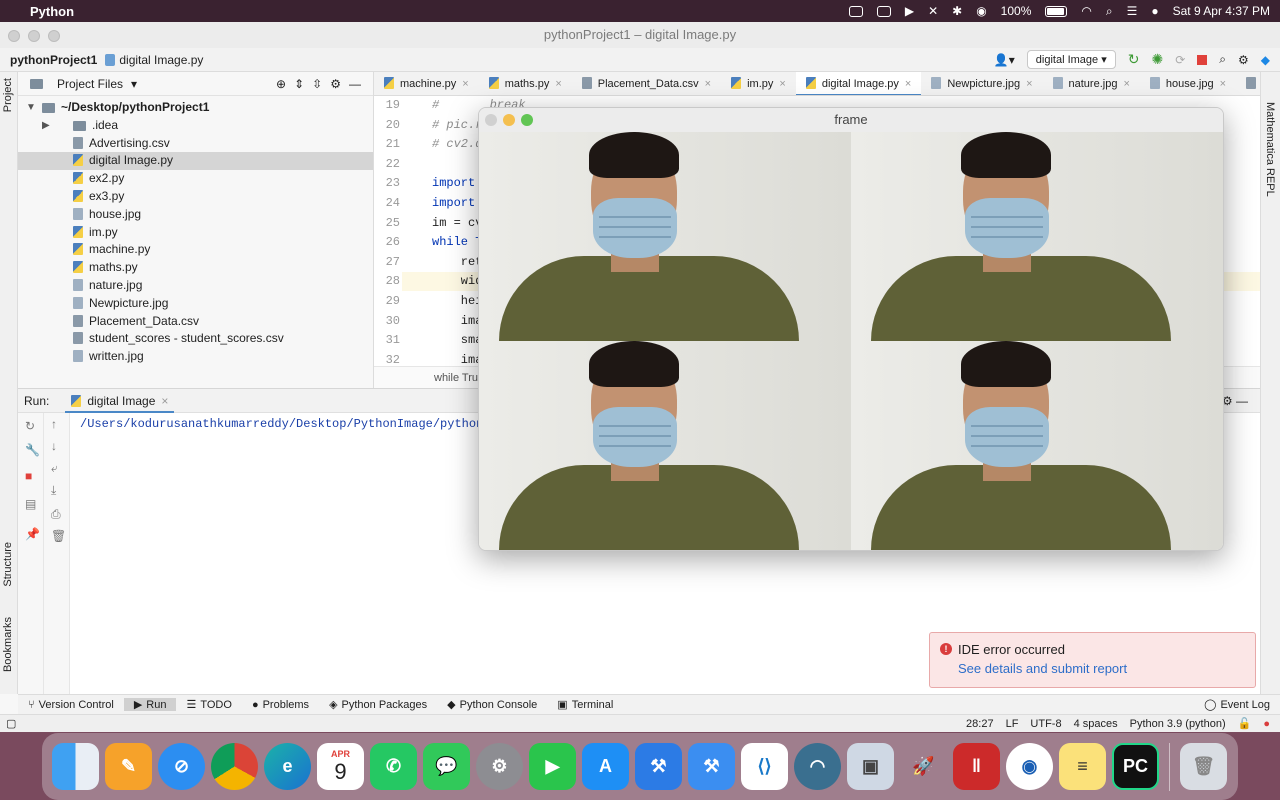  I want to click on arrow-down-icon: ↓, so click(54, 446).